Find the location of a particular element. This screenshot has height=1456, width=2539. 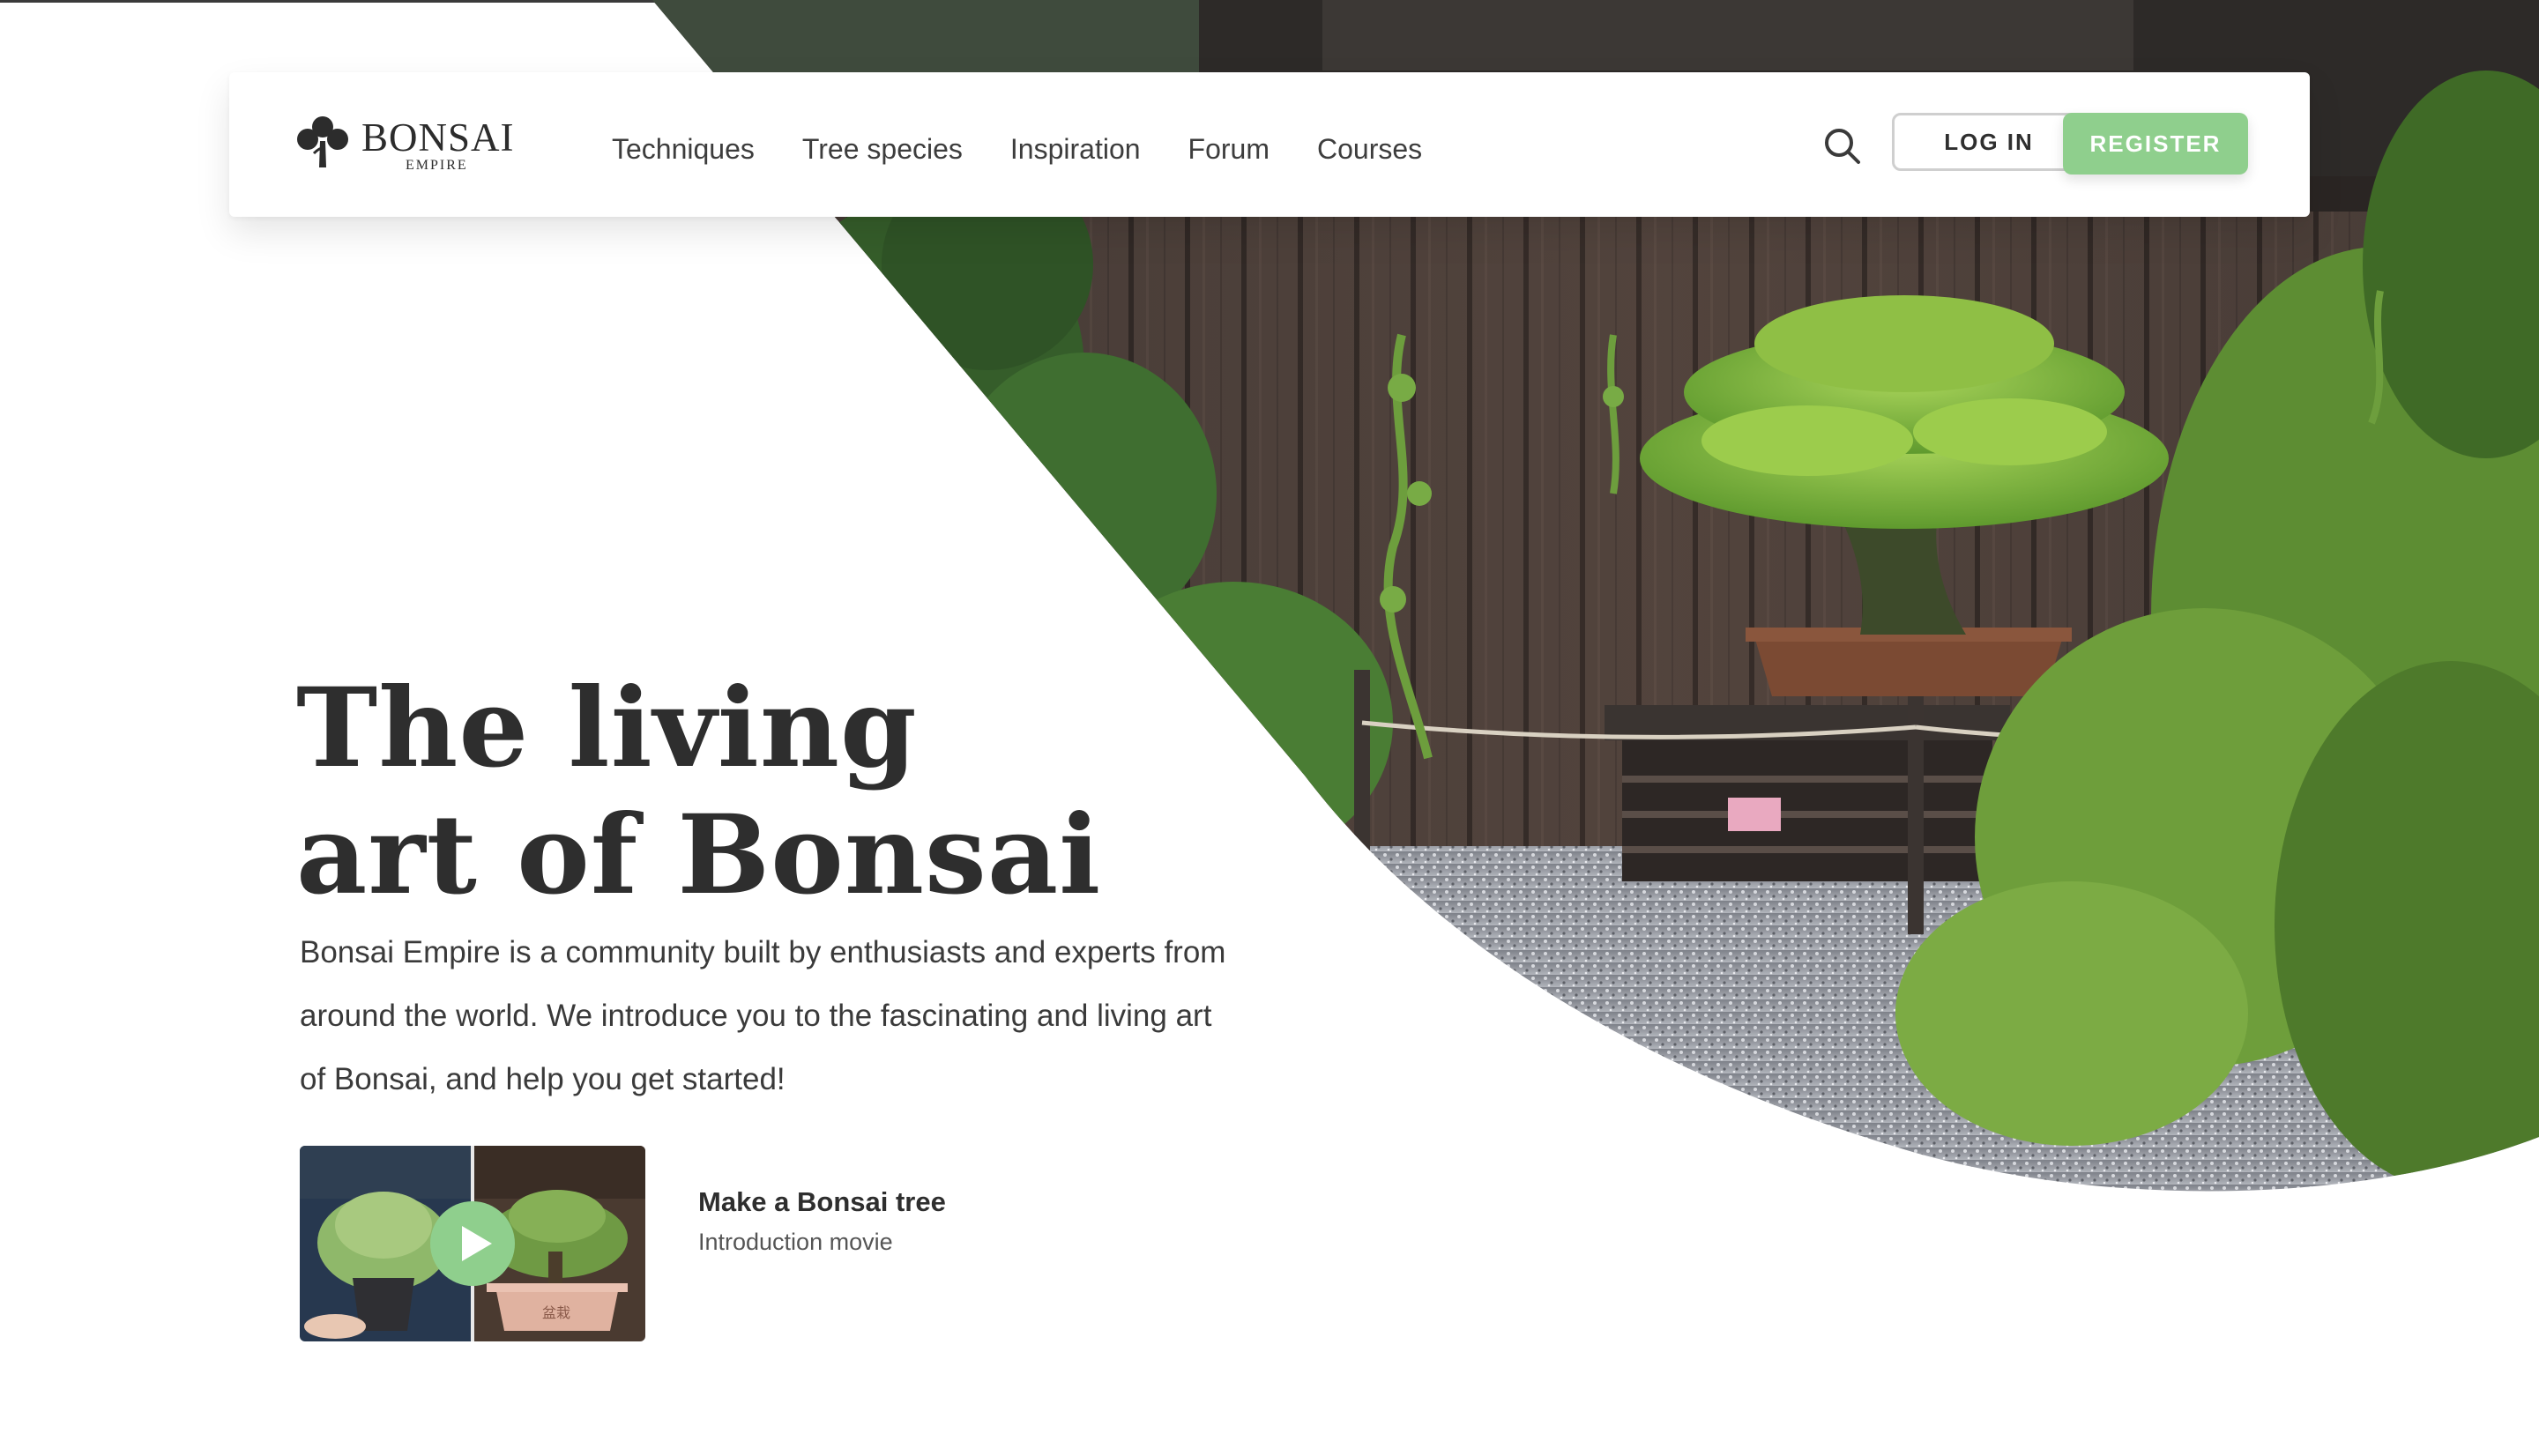

video-thumbnail: 盆栽 is located at coordinates (472, 1243).